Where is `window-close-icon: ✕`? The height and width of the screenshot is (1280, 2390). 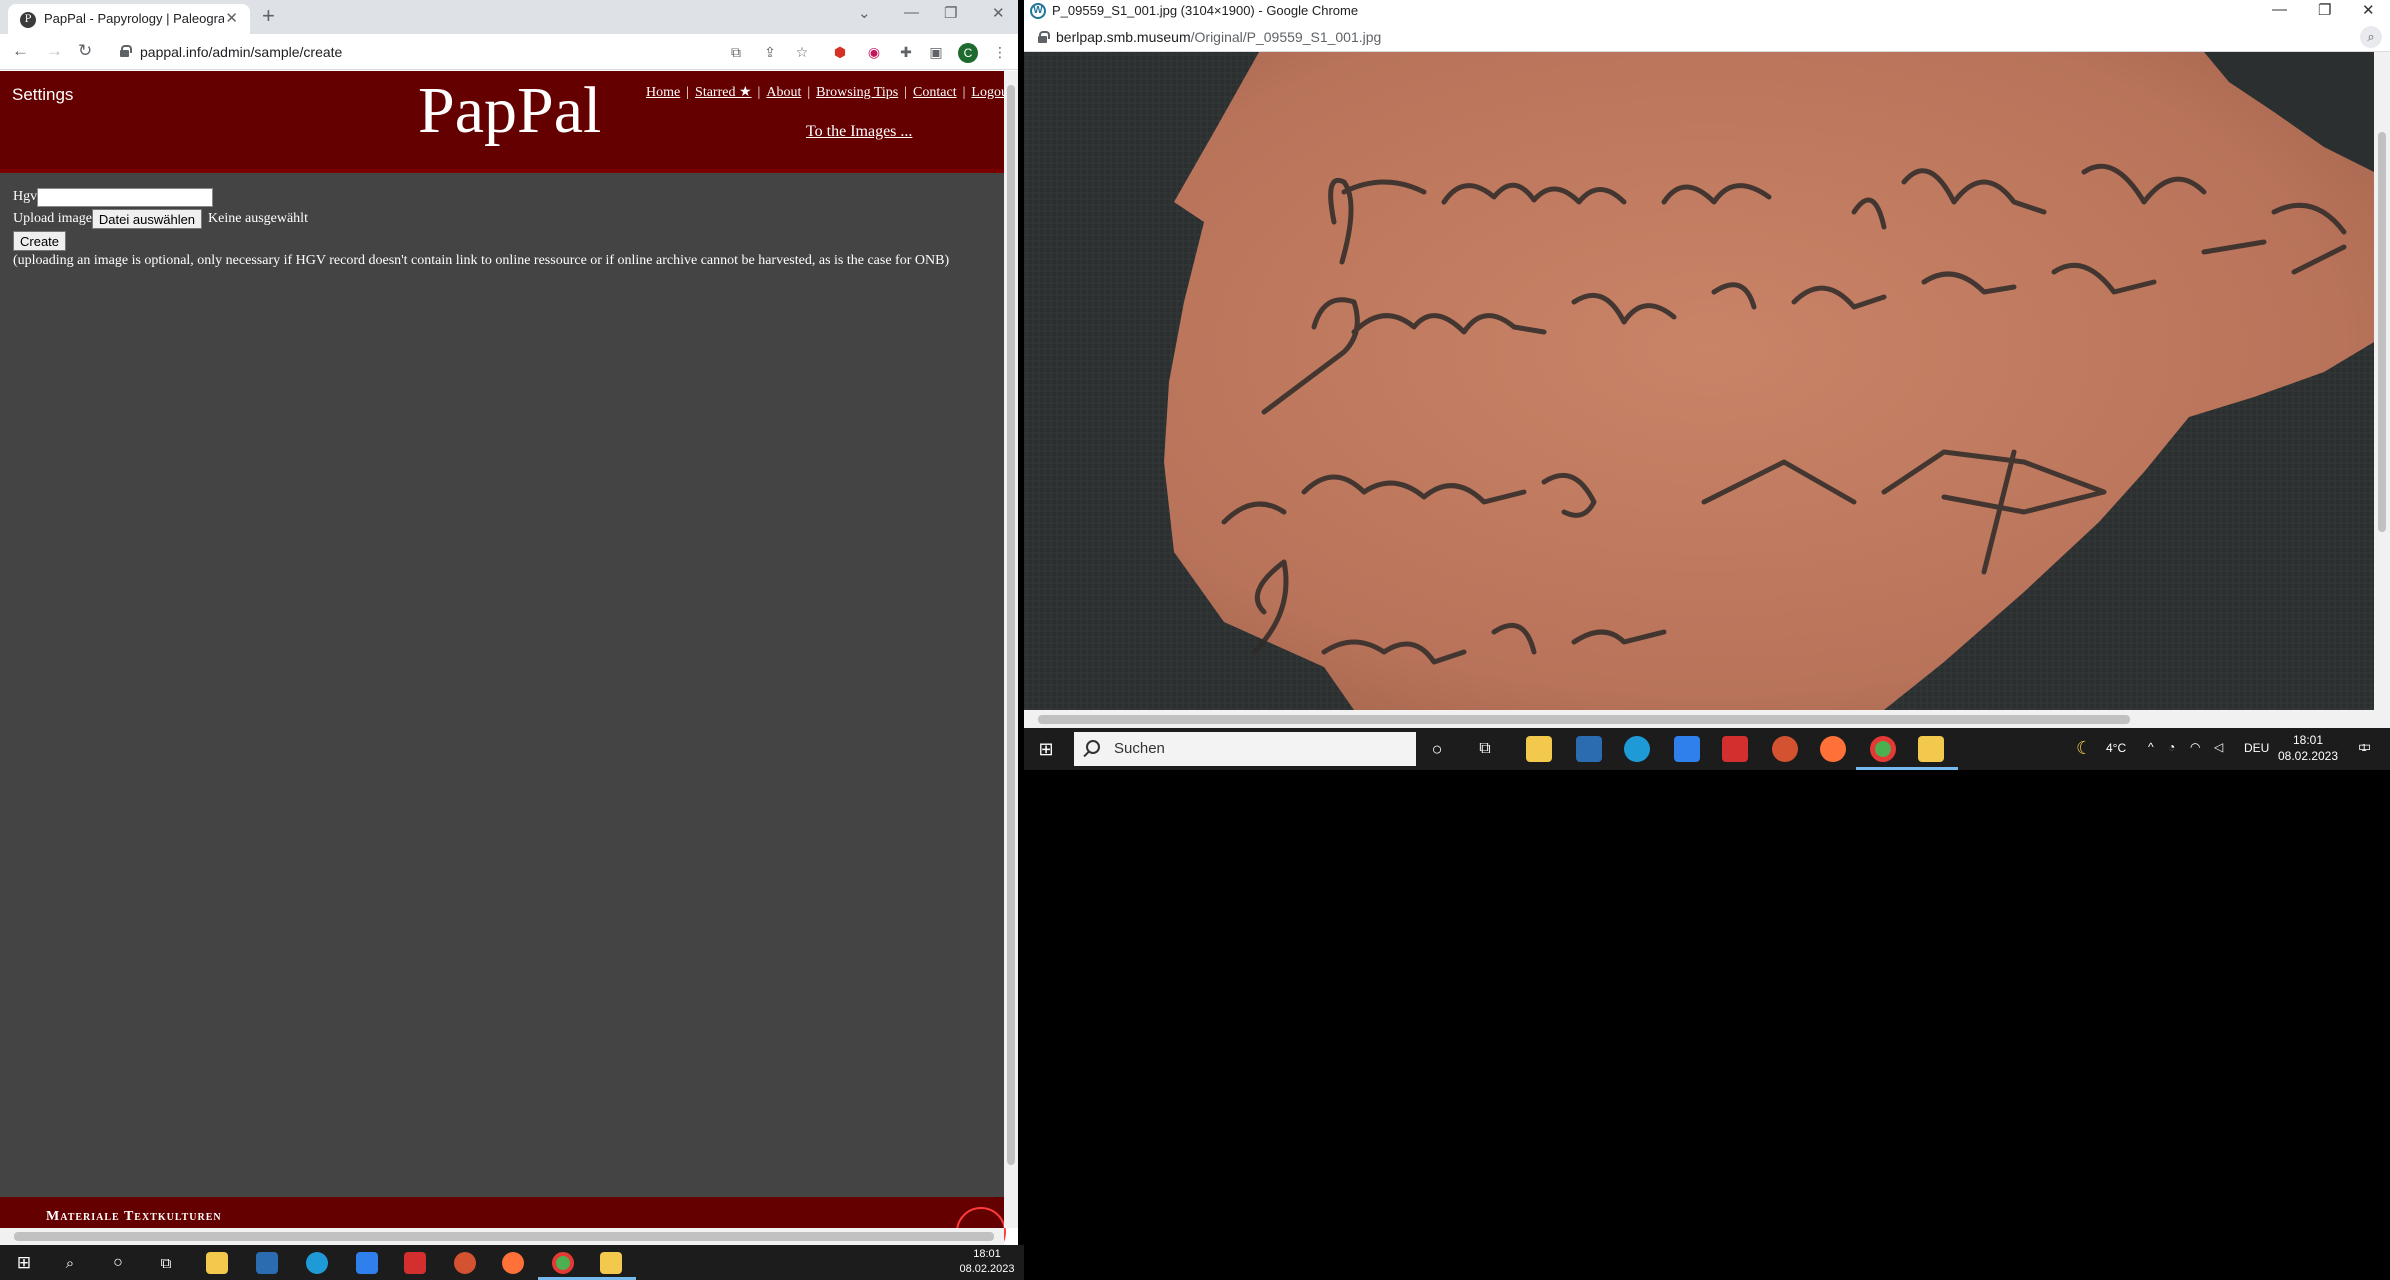
window-close-icon: ✕ is located at coordinates (998, 13).